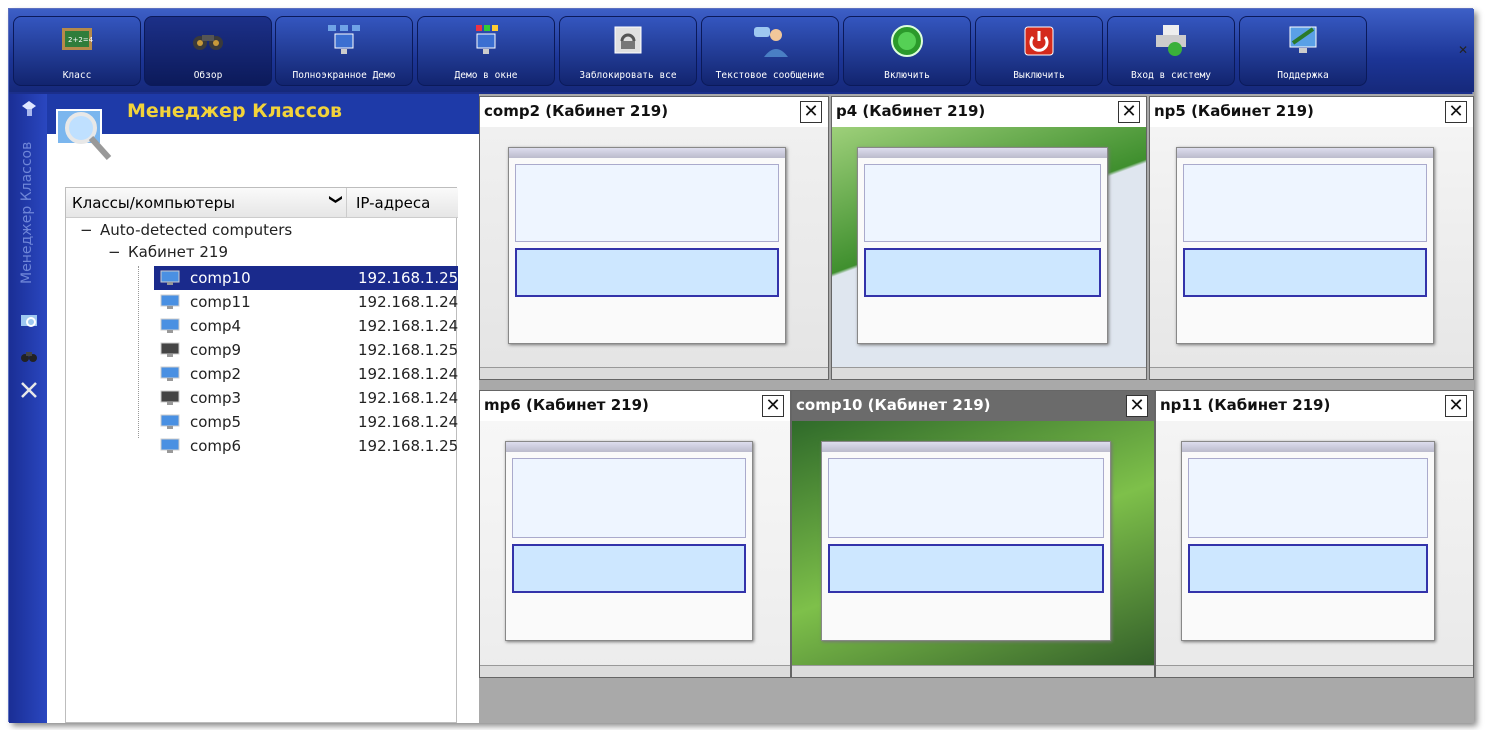  What do you see at coordinates (306, 374) in the screenshot?
I see `computer-row-comp2: comp2 192.168.1.24` at bounding box center [306, 374].